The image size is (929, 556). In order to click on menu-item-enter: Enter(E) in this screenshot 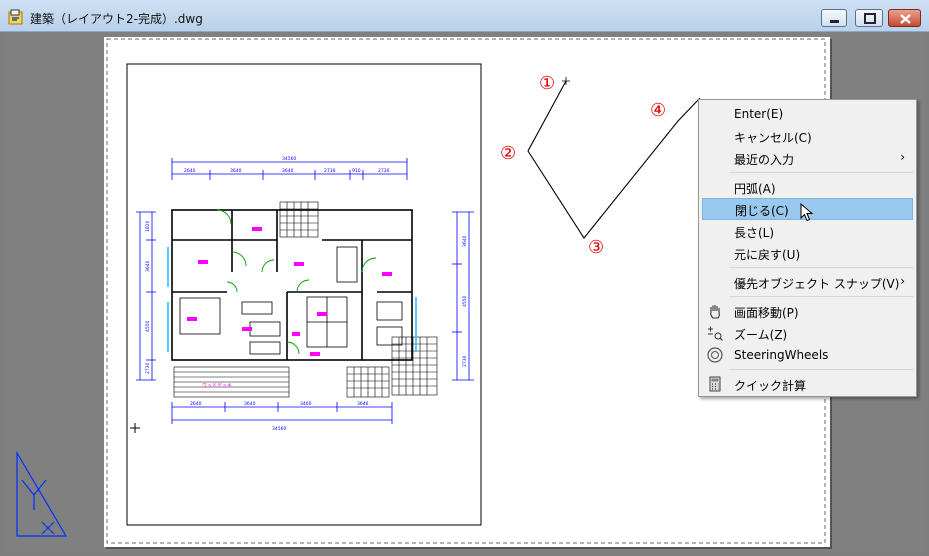, I will do `click(807, 114)`.